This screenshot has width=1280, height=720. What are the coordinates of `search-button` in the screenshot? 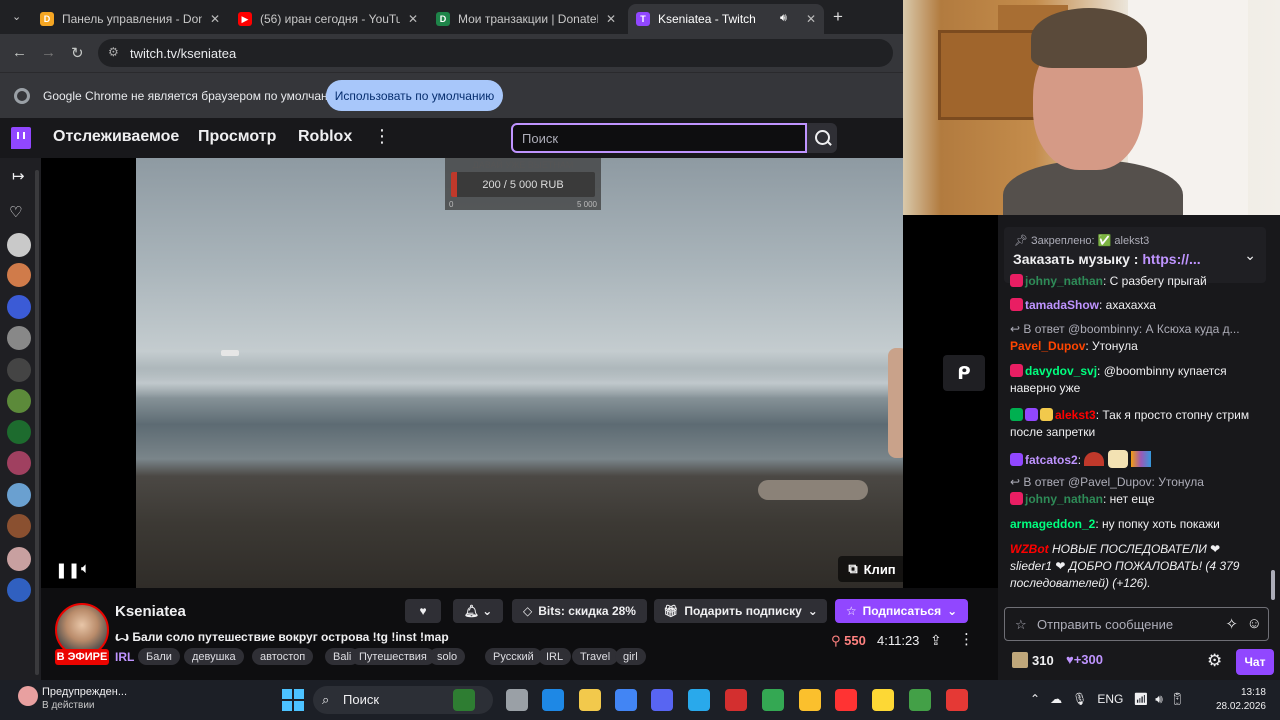 It's located at (822, 138).